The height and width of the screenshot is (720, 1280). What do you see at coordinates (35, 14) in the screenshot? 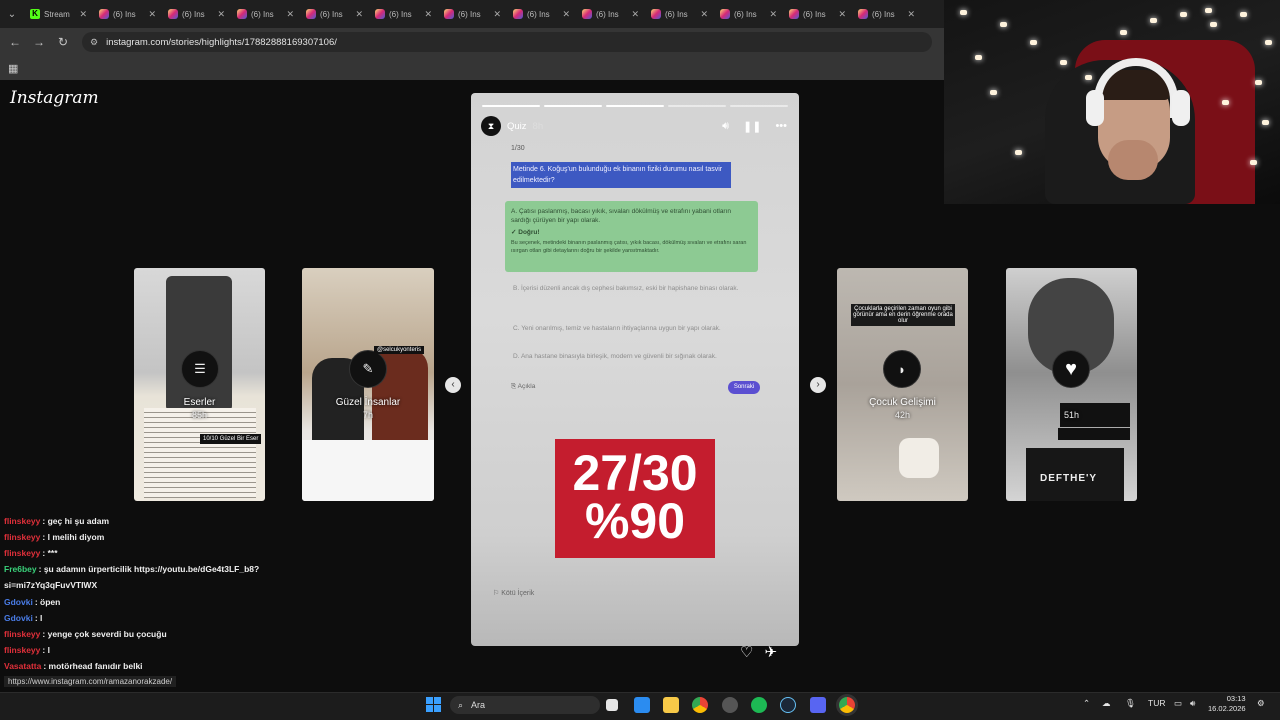
I see `kick-favicon-icon: K` at bounding box center [35, 14].